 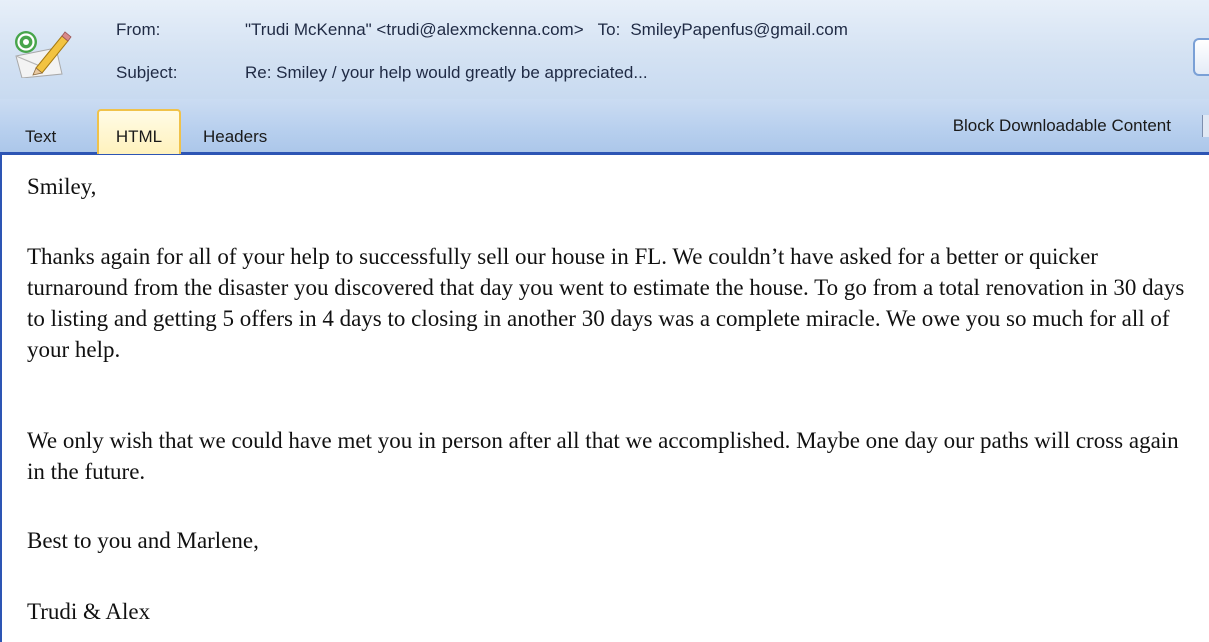 I want to click on to-group: To: SmileyPapenfus@gmail.com, so click(x=723, y=29).